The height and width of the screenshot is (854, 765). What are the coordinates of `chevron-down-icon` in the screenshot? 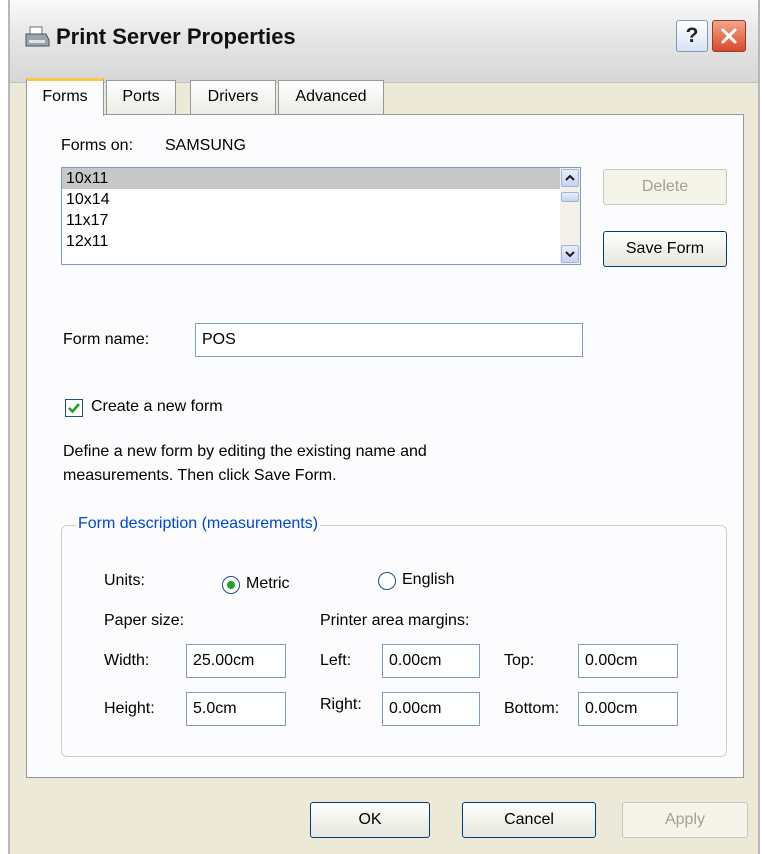 It's located at (570, 254).